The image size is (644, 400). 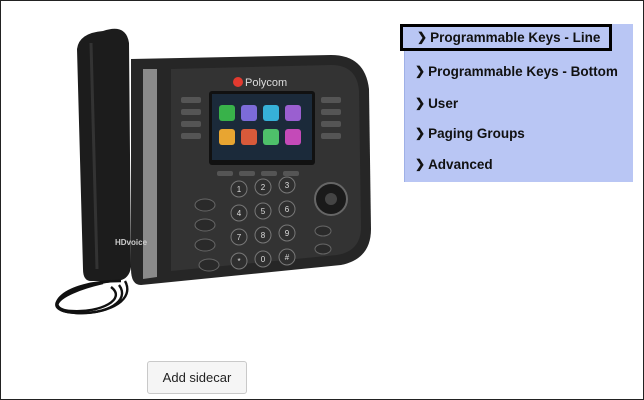 I want to click on keypad-key-label: 2, so click(x=263, y=187).